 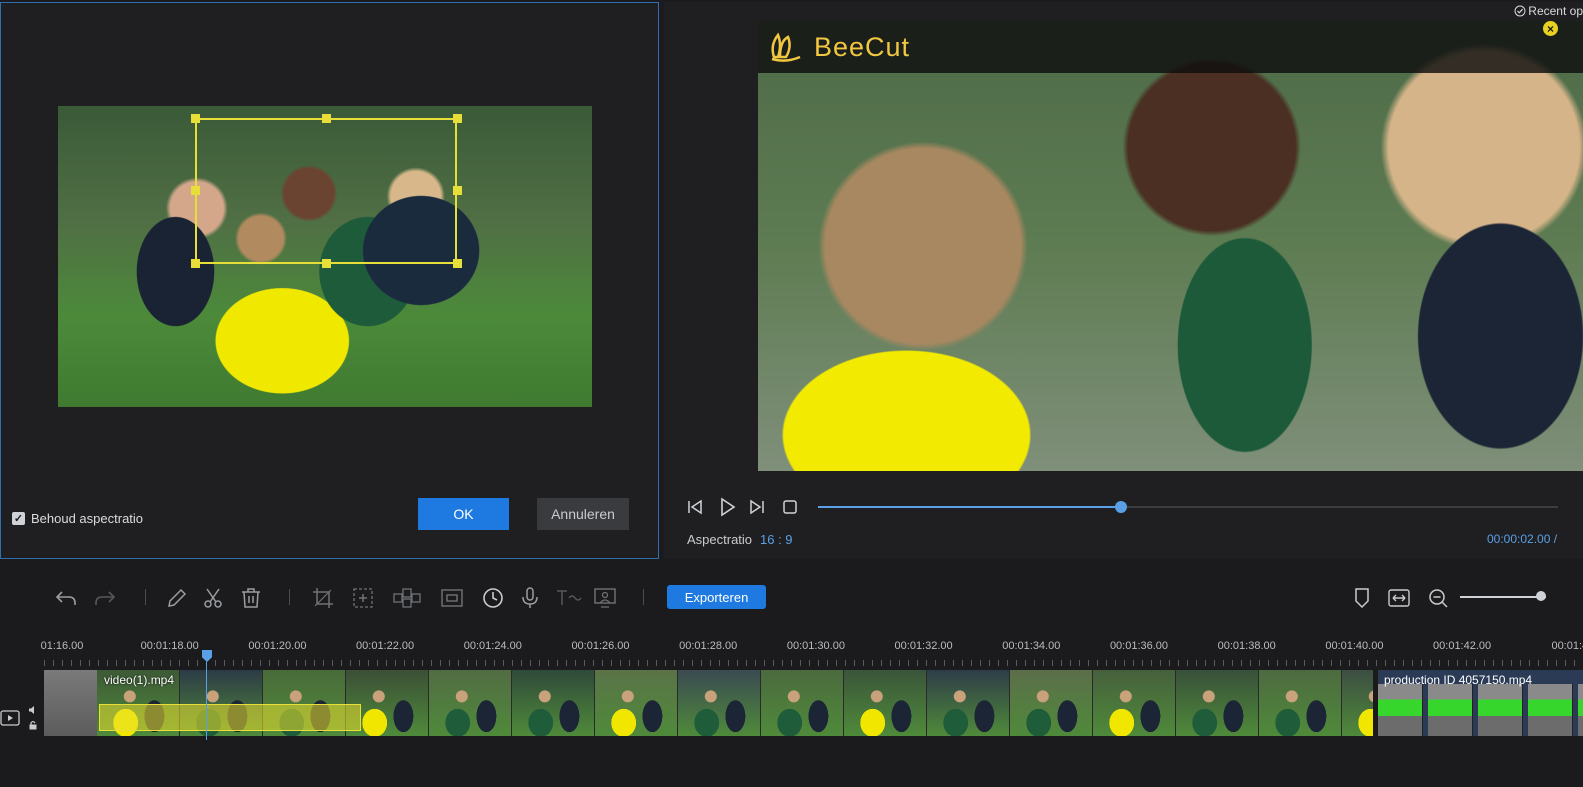 I want to click on track-header, so click(x=22, y=702).